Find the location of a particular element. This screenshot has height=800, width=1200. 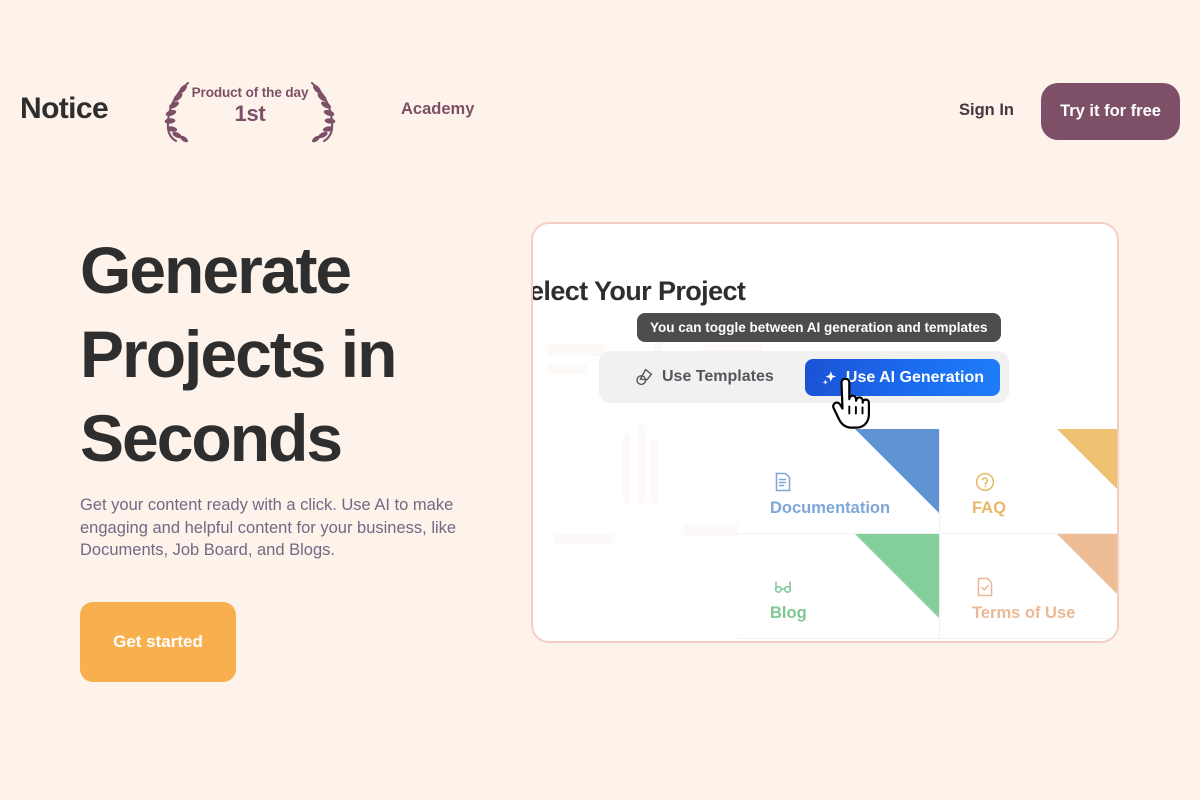

project-card-label: Blog is located at coordinates (788, 613).